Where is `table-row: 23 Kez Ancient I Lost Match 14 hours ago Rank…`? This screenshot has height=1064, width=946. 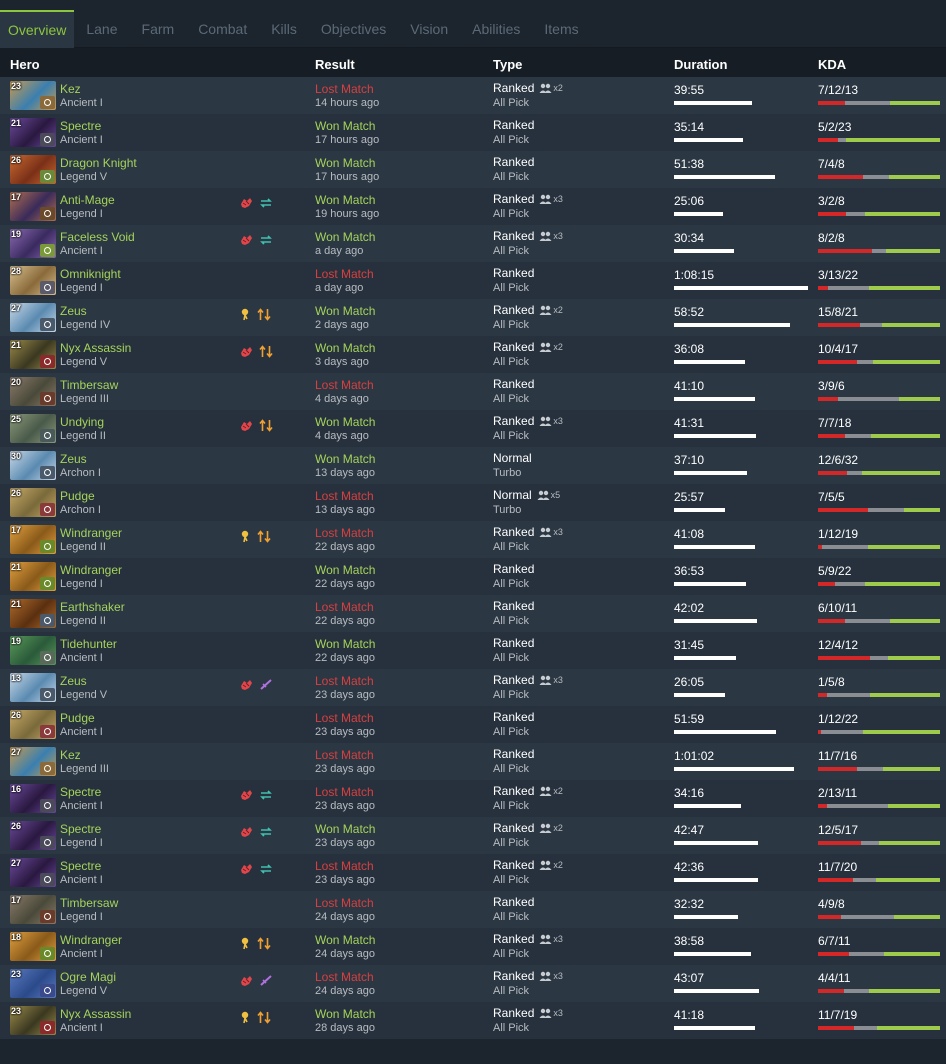 table-row: 23 Kez Ancient I Lost Match 14 hours ago Rank… is located at coordinates (473, 95).